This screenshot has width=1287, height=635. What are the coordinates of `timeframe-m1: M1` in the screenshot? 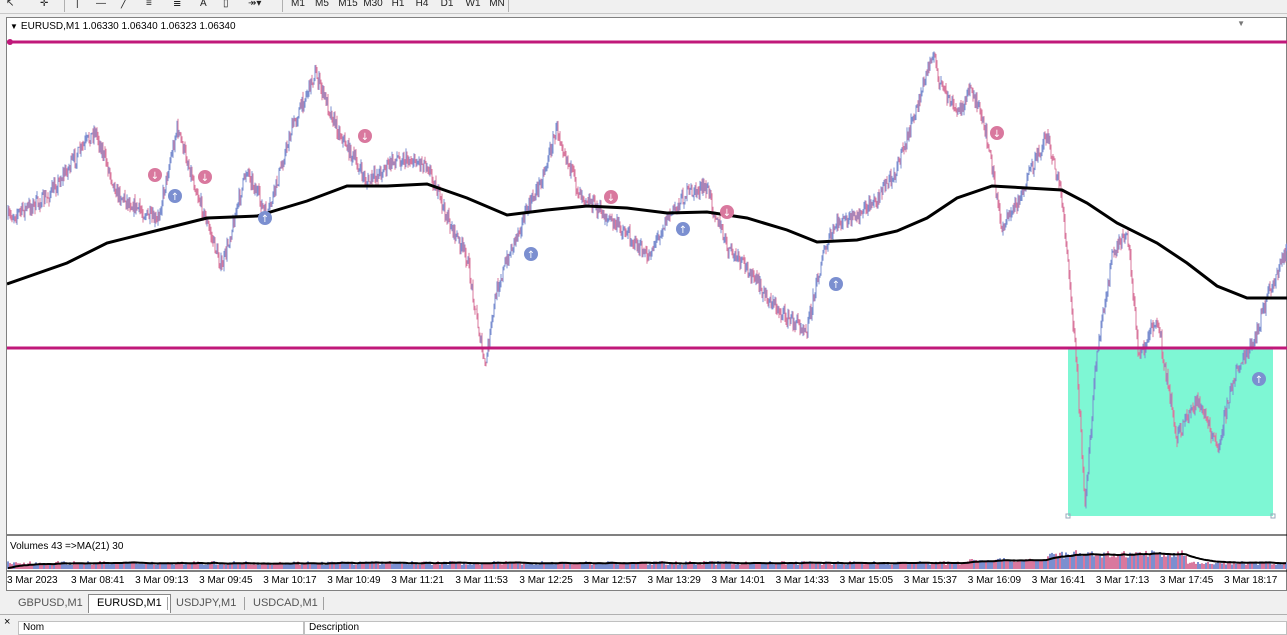 It's located at (298, 6).